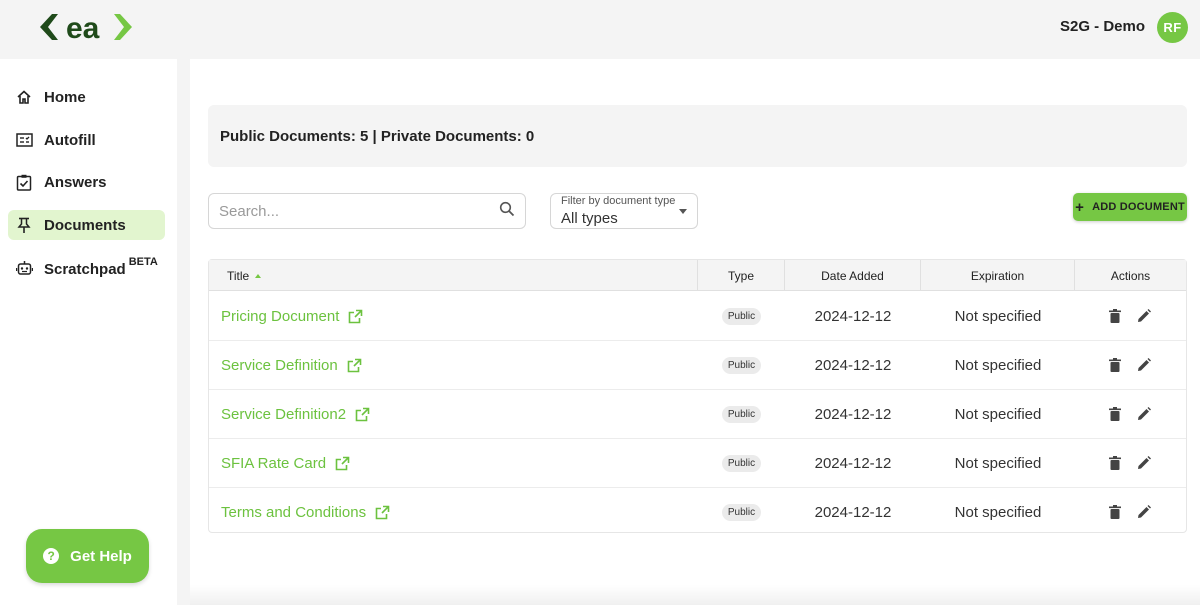  I want to click on table-header: Title Type Date Added Expiration Actions, so click(697, 275).